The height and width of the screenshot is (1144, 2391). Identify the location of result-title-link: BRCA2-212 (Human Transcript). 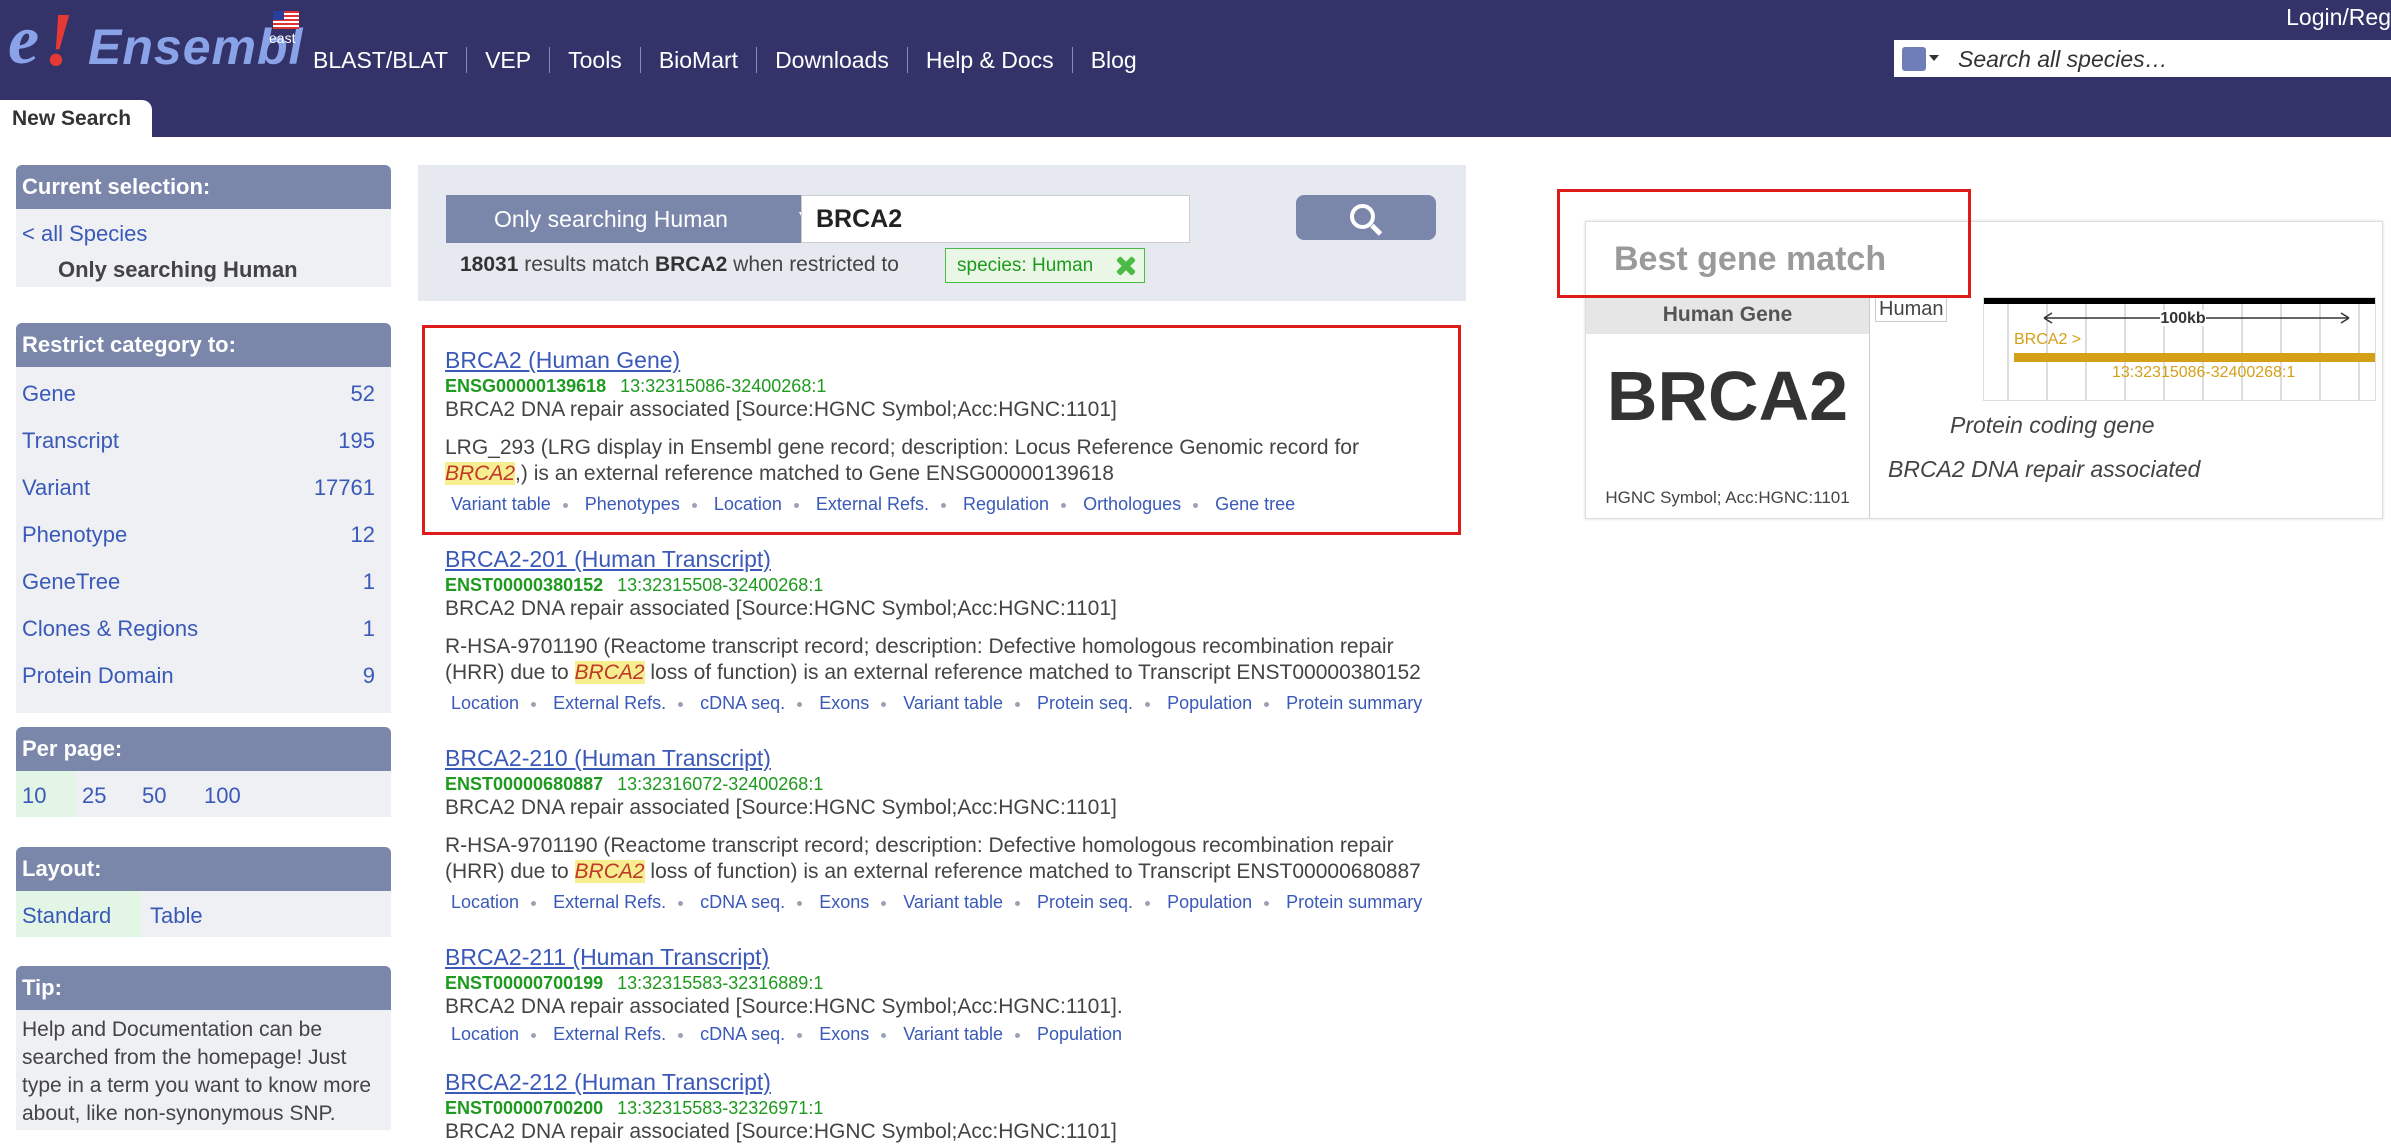
(608, 1082).